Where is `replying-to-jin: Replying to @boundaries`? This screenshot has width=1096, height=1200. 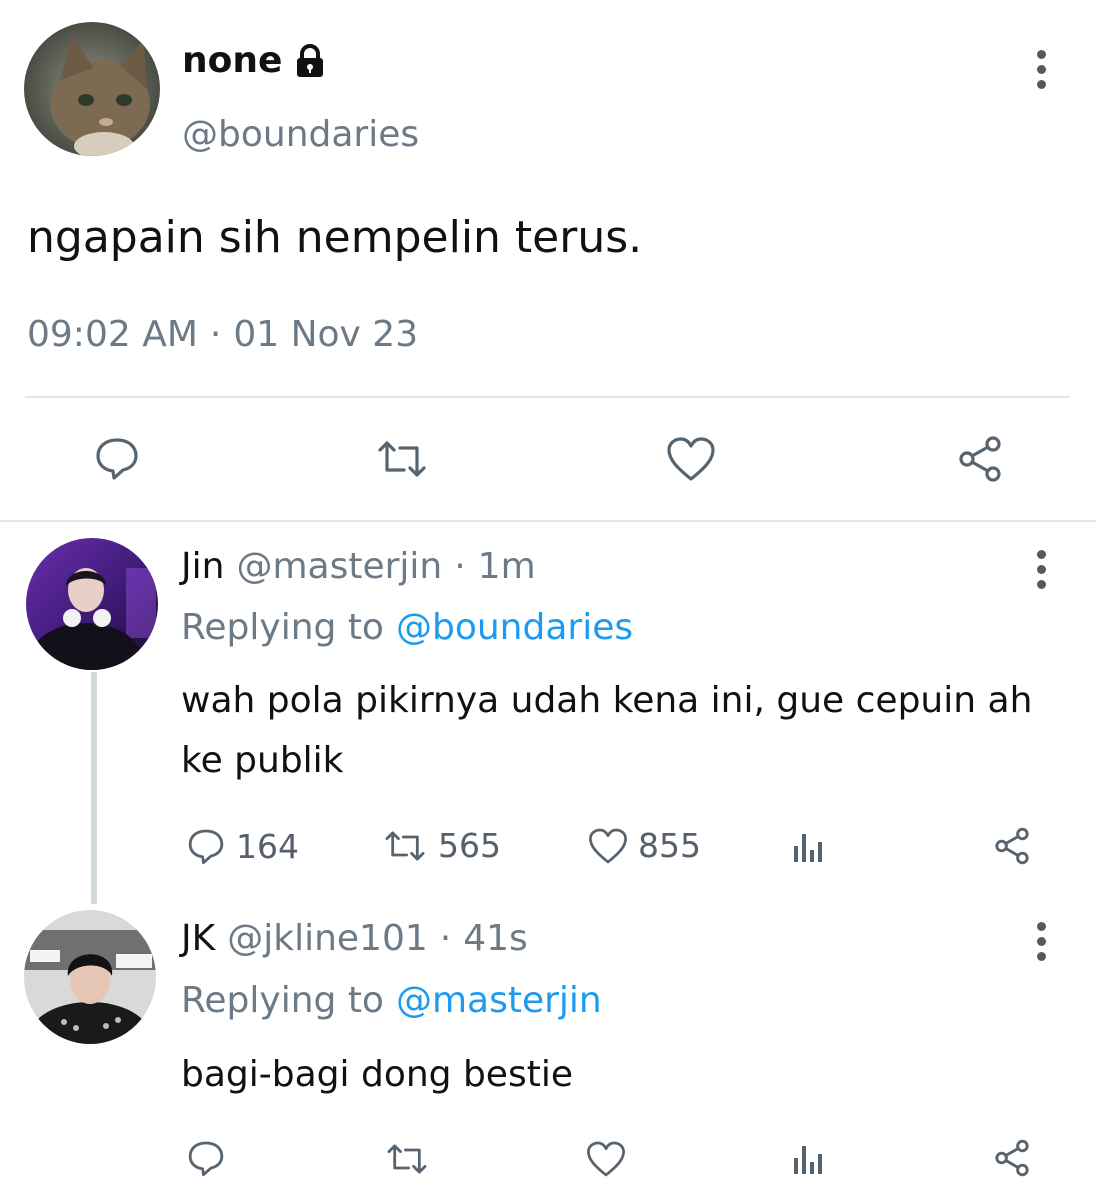
replying-to-jin: Replying to @boundaries is located at coordinates (407, 627).